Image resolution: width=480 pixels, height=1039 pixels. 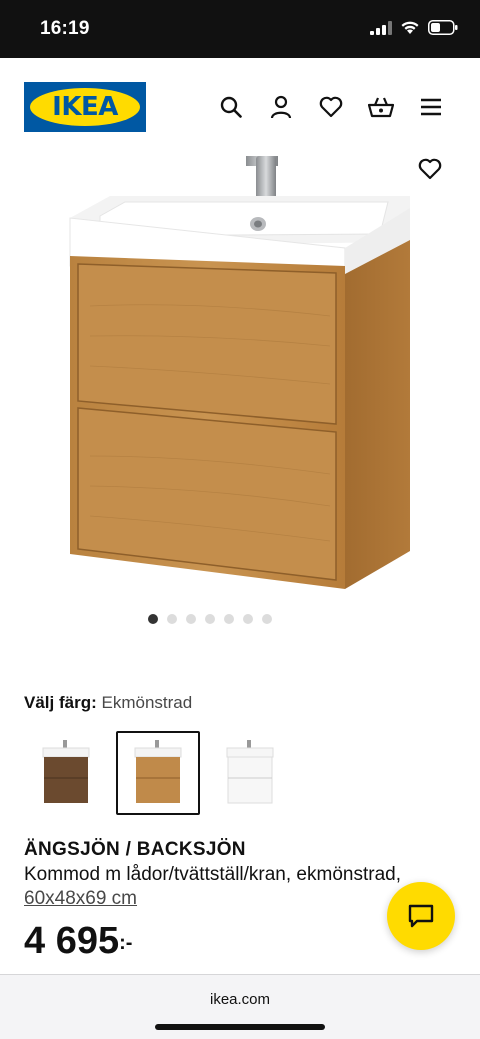 I want to click on browser-address-bar: ikea.com, so click(x=240, y=1006).